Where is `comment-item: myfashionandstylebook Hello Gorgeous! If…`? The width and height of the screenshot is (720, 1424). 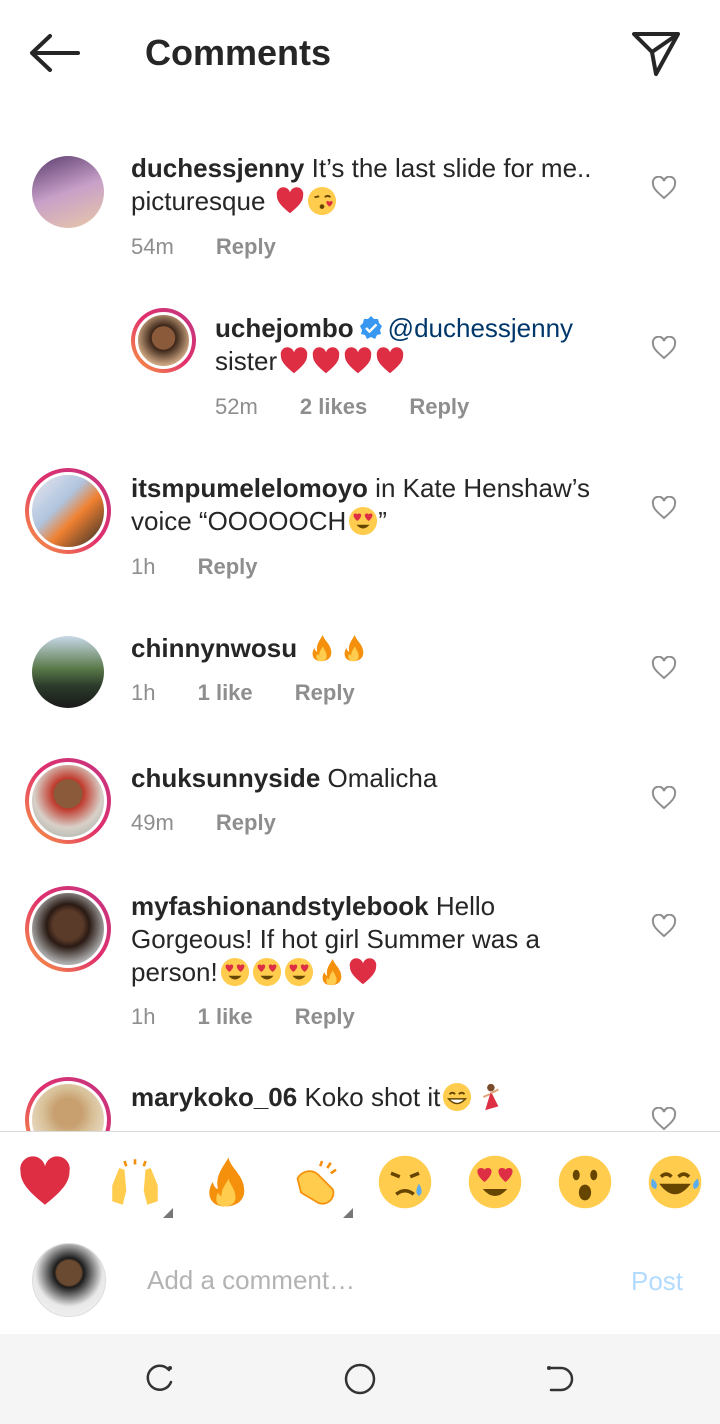 comment-item: myfashionandstylebook Hello Gorgeous! If… is located at coordinates (360, 959).